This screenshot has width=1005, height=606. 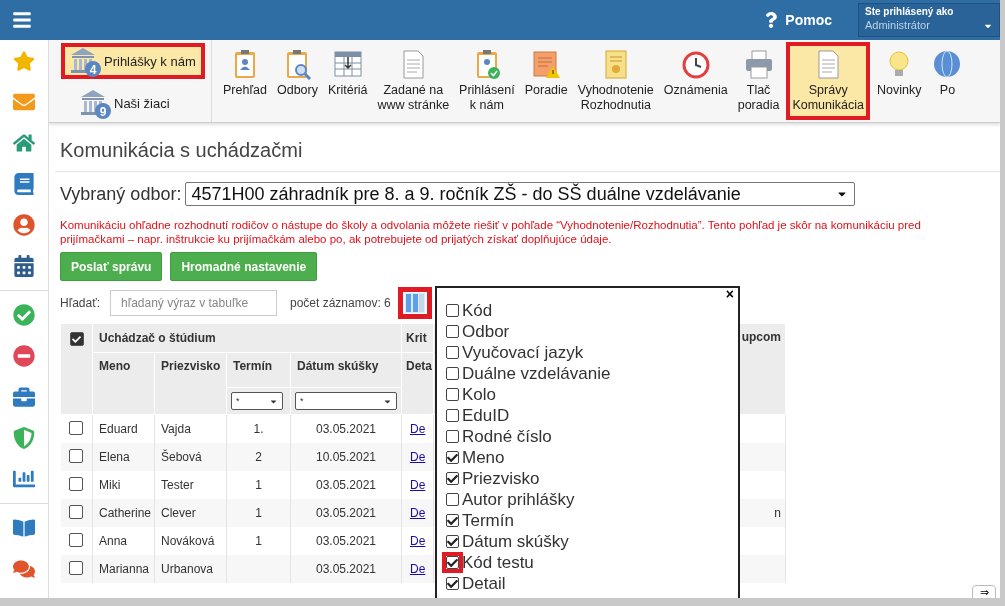 What do you see at coordinates (798, 20) in the screenshot?
I see `help-link: Pomoc` at bounding box center [798, 20].